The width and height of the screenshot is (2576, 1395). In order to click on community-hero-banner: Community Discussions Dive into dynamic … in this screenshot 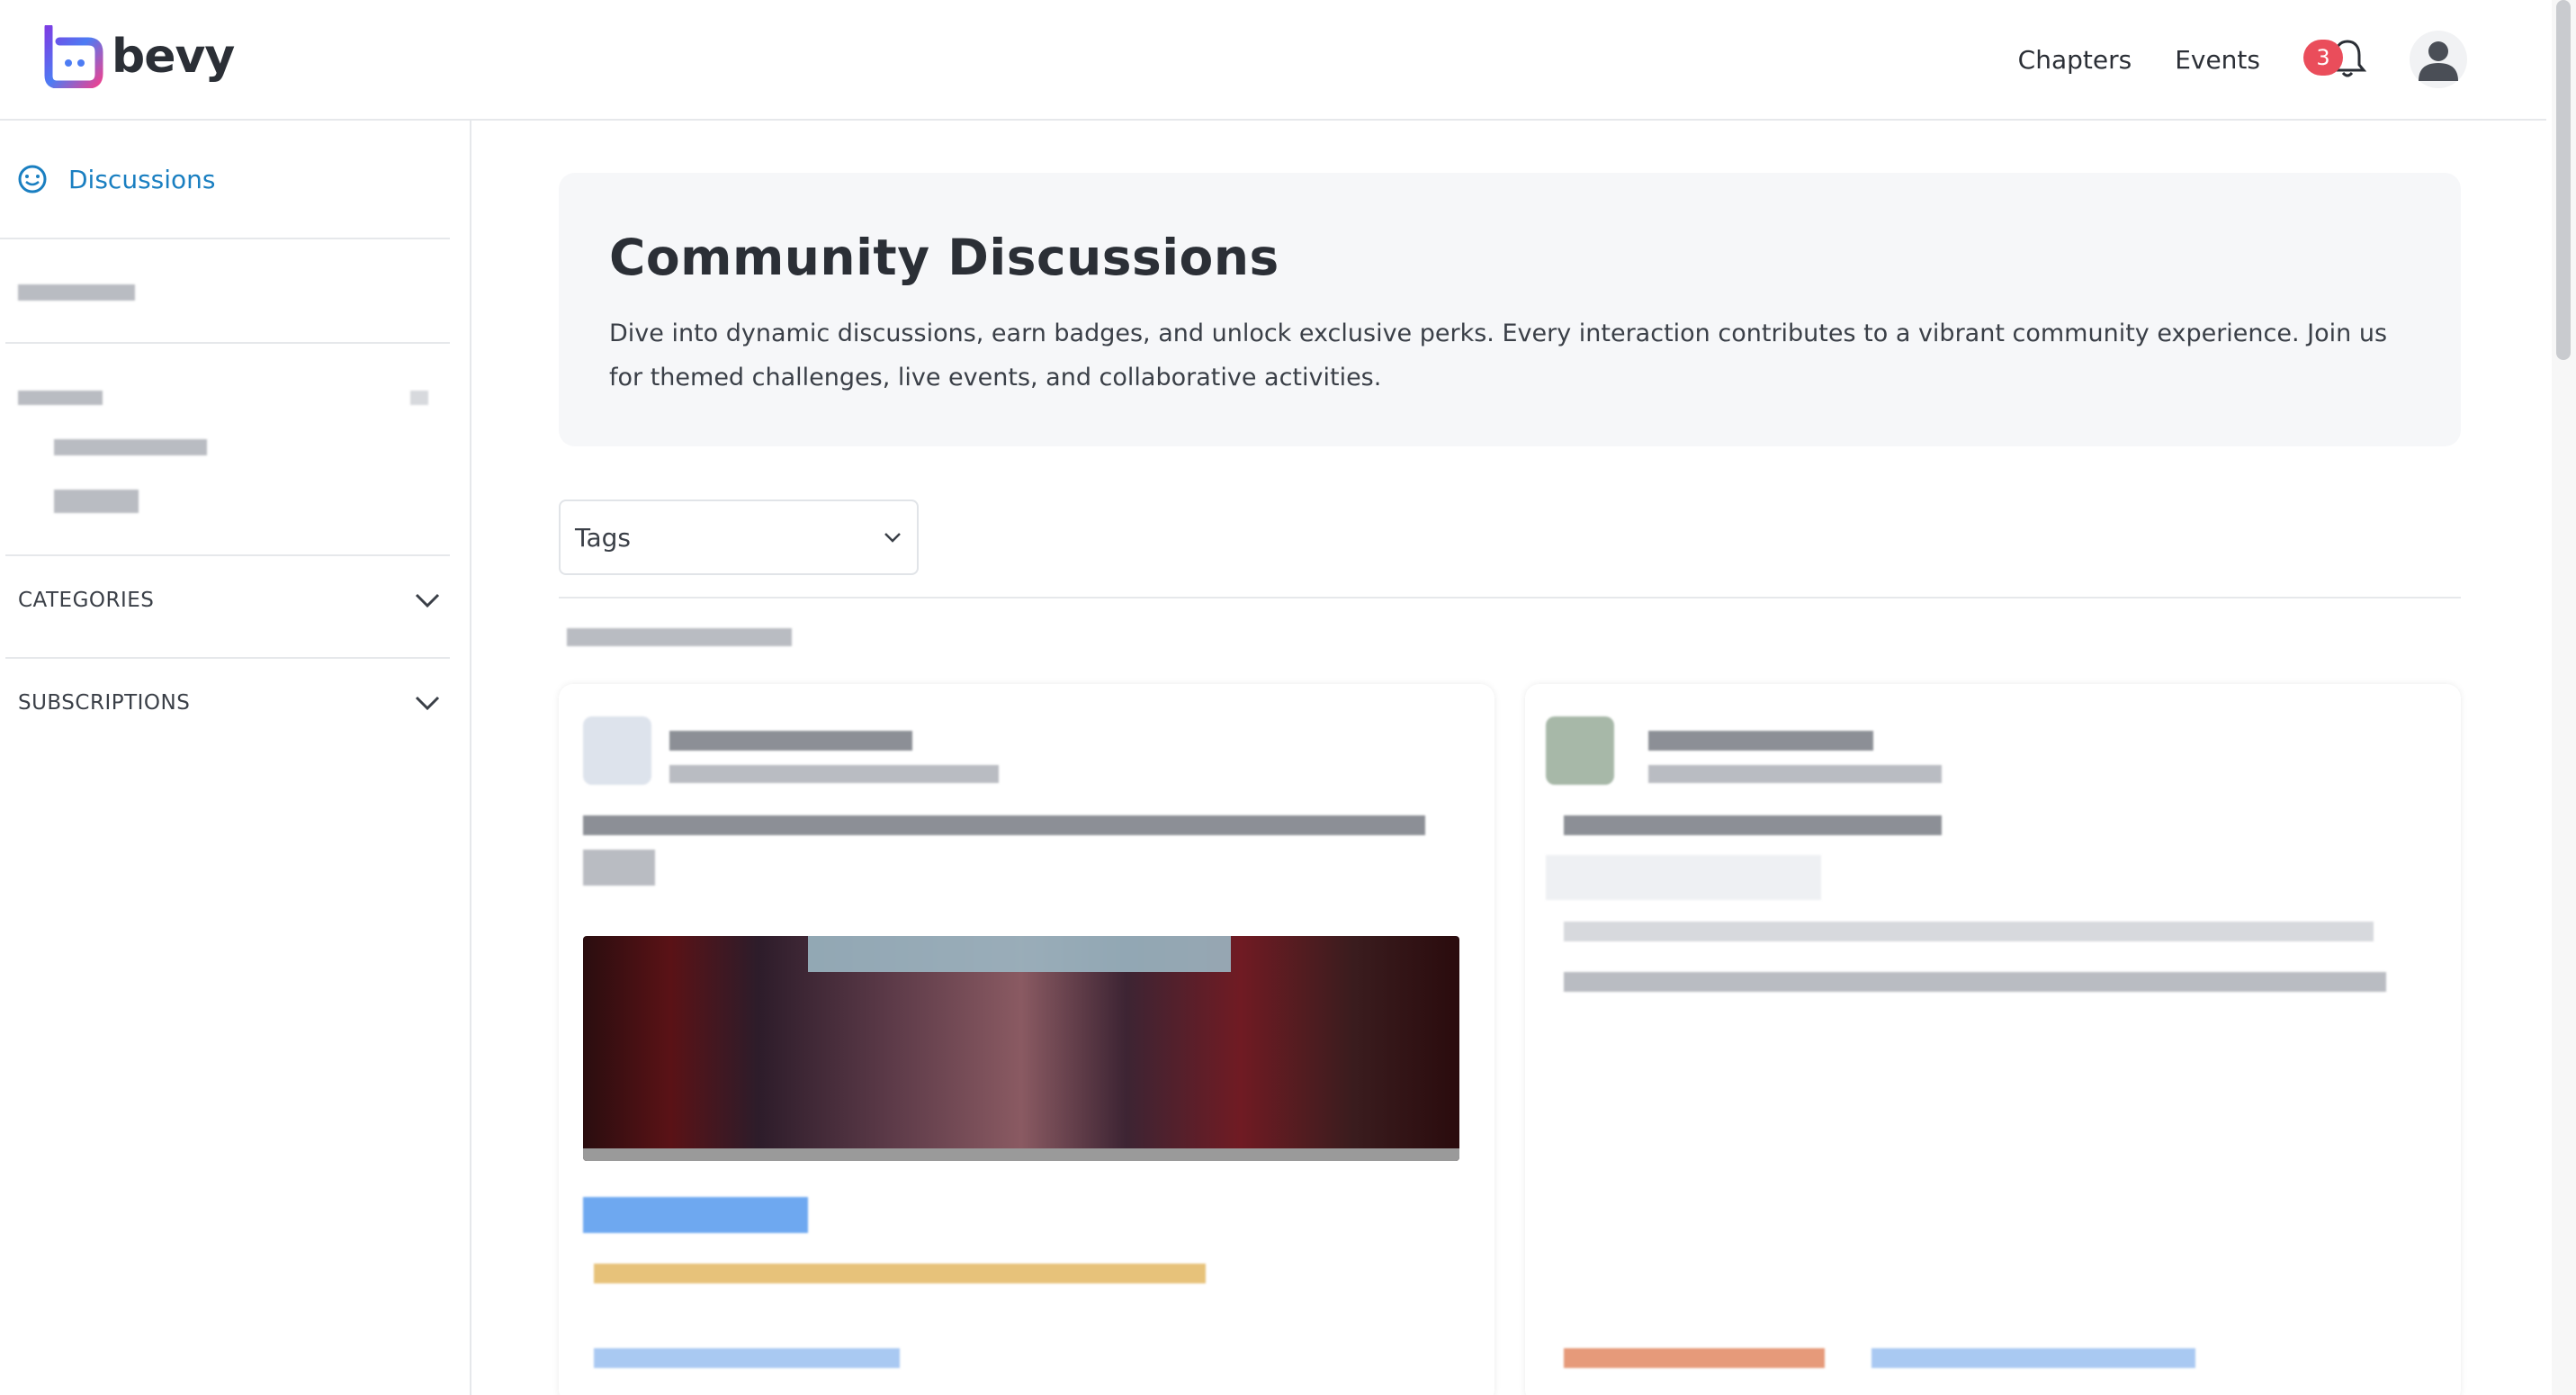, I will do `click(1510, 310)`.